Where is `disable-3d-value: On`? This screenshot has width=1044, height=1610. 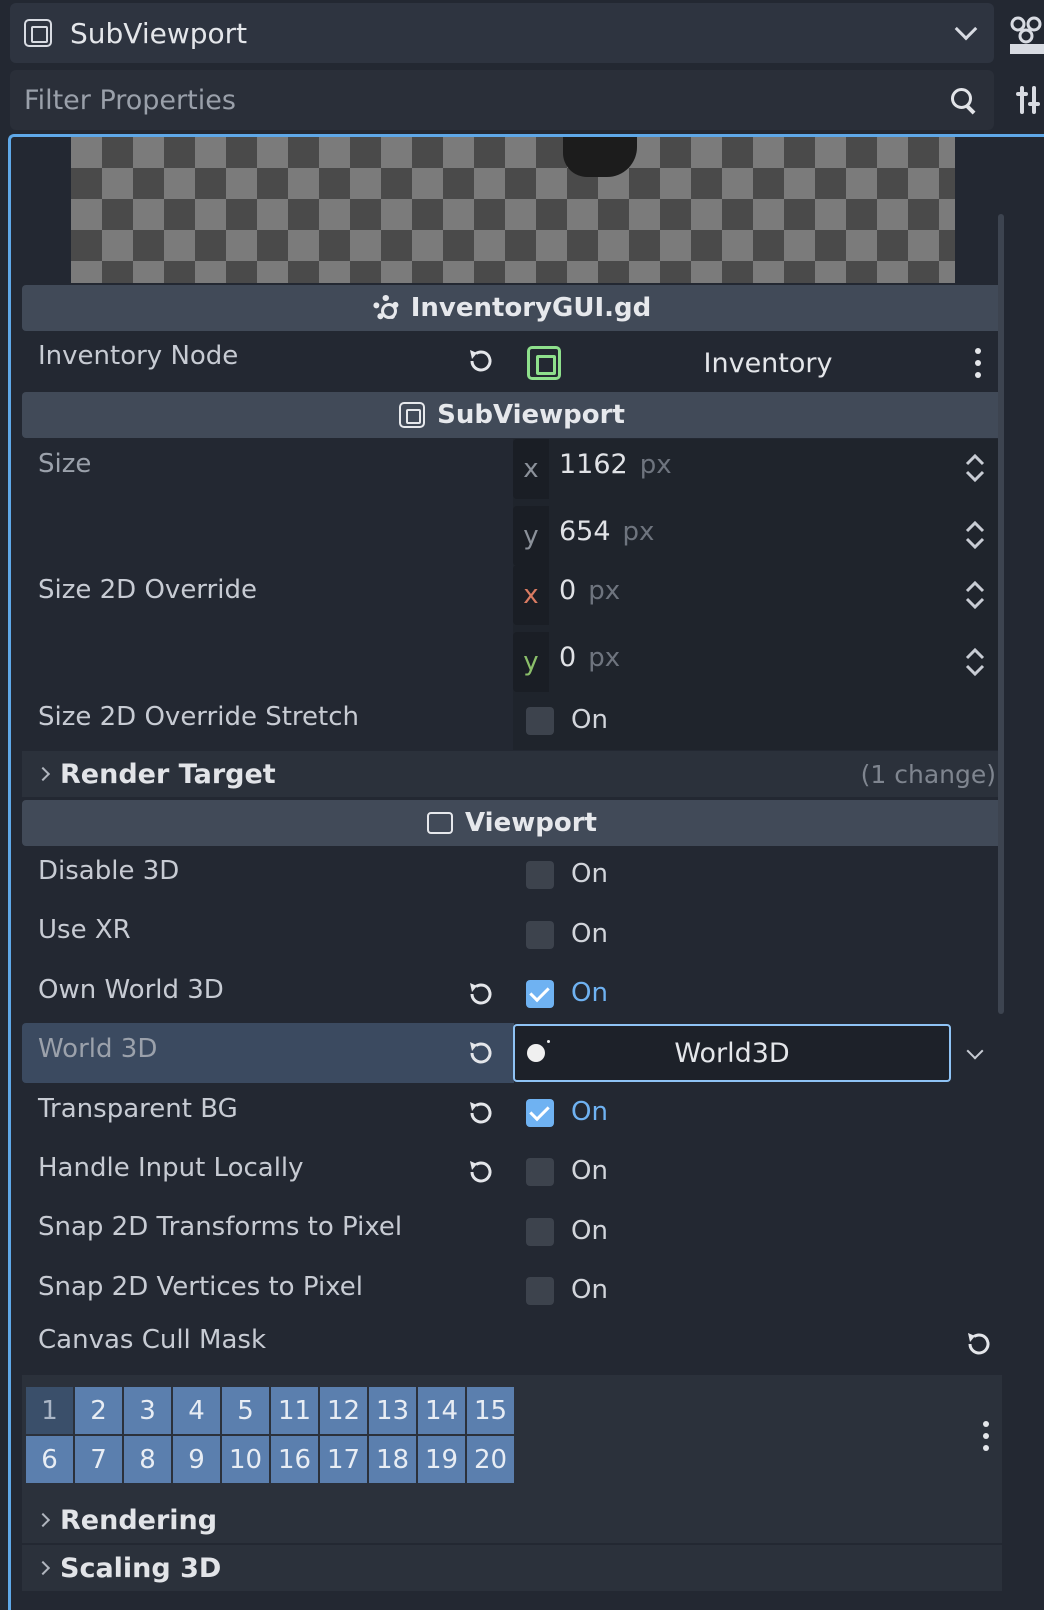 disable-3d-value: On is located at coordinates (589, 874).